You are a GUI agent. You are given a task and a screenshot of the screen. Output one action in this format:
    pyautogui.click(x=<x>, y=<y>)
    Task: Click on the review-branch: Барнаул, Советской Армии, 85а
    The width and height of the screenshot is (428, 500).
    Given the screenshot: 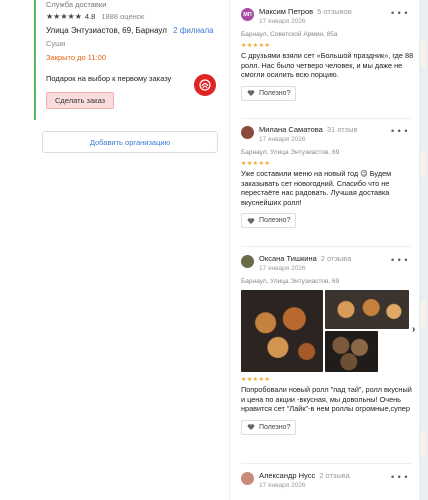 What is the action you would take?
    pyautogui.click(x=289, y=34)
    